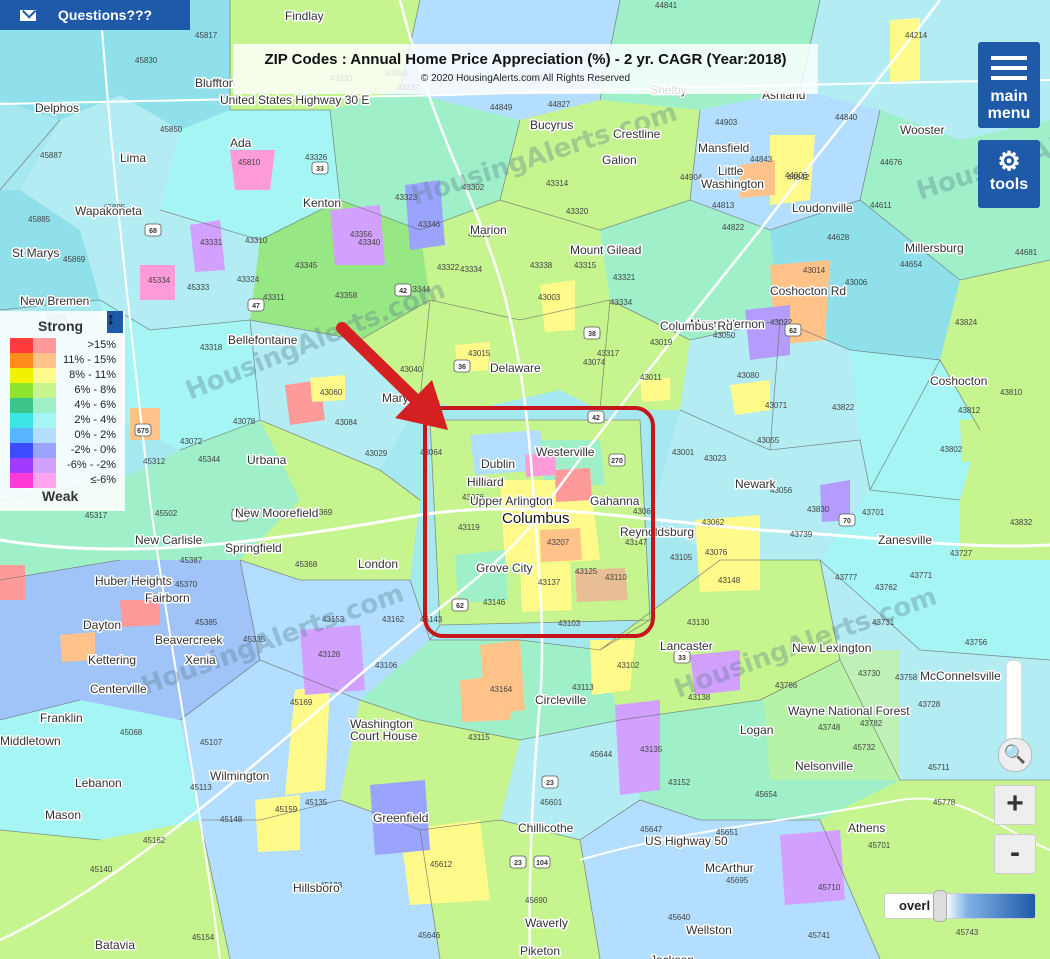 The width and height of the screenshot is (1050, 959). Describe the element at coordinates (569, 623) in the screenshot. I see `zip-code-label: 43103` at that location.